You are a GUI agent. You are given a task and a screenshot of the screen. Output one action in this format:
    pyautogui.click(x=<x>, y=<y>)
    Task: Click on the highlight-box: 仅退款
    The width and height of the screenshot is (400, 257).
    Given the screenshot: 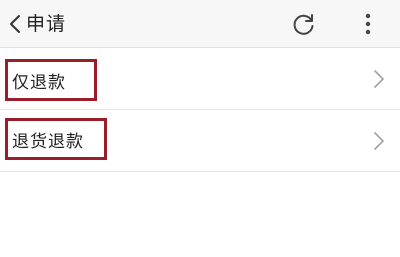 What is the action you would take?
    pyautogui.click(x=51, y=80)
    